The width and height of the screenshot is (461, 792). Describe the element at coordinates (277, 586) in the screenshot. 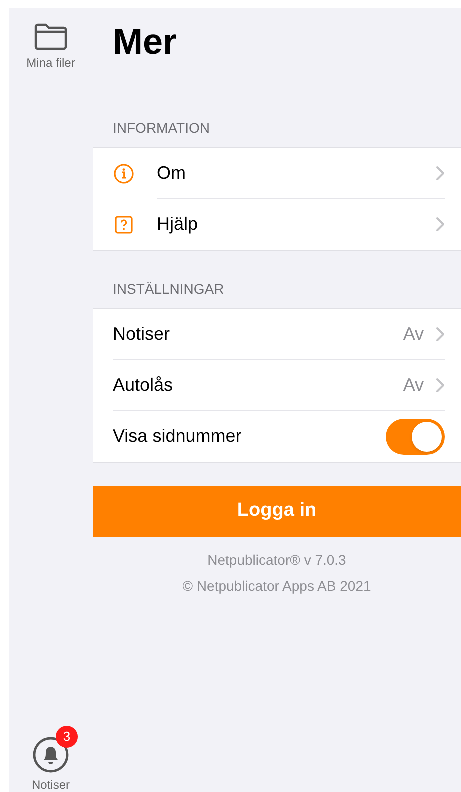

I see `footer-text: © Netpublicator Apps AB 2021` at that location.